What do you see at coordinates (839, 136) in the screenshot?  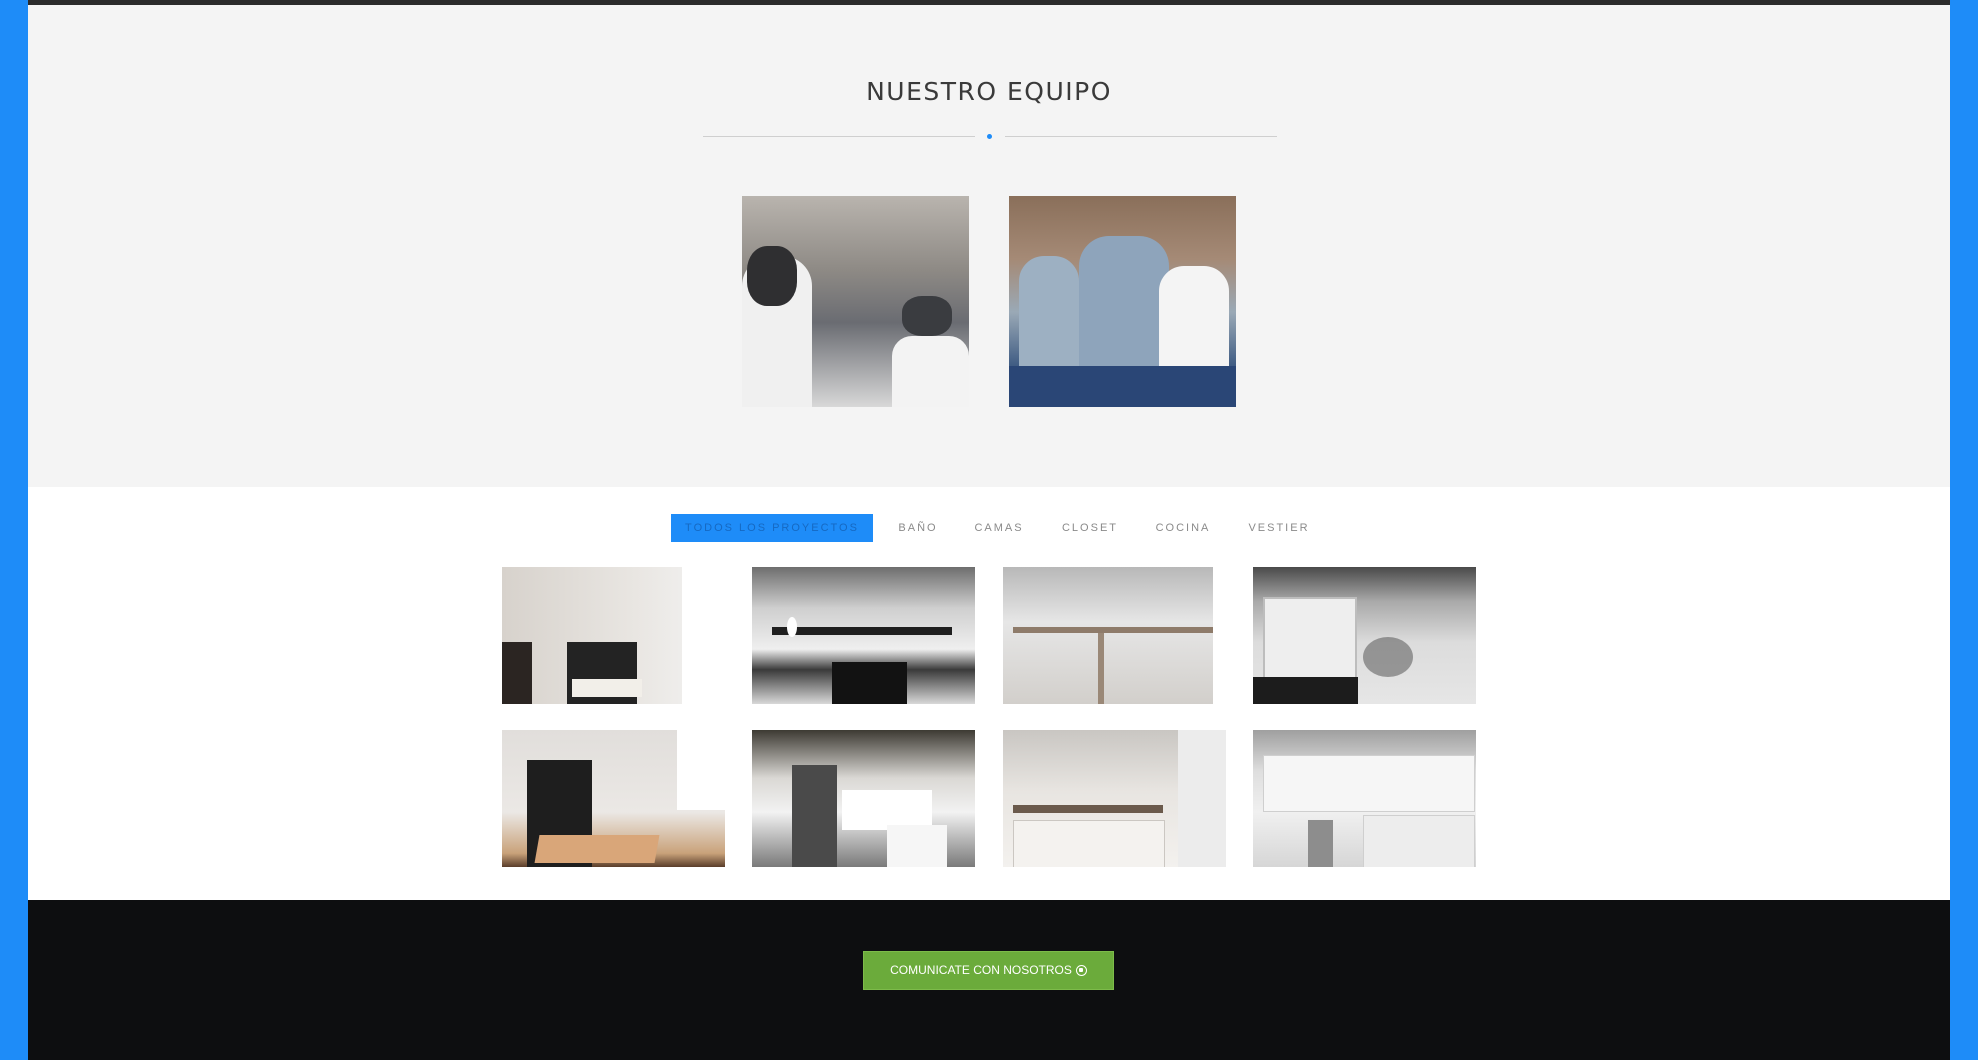 I see `title-divider-left` at bounding box center [839, 136].